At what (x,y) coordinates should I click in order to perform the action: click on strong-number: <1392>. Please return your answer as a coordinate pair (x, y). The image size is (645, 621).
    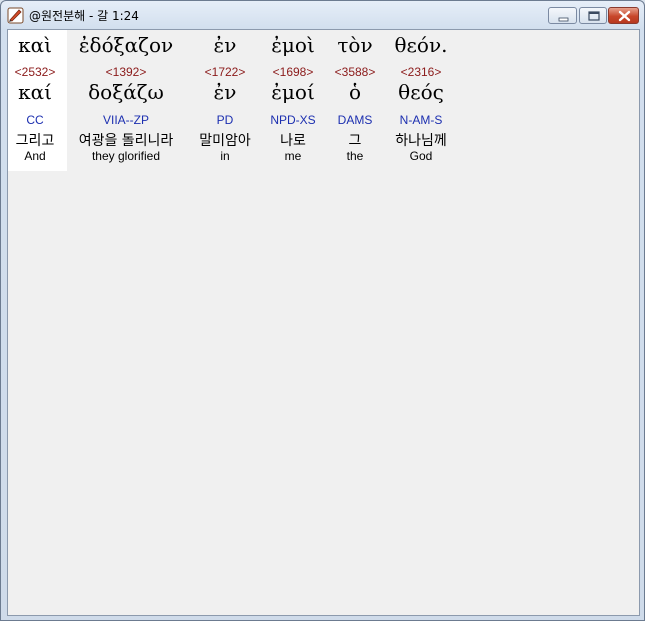
    Looking at the image, I should click on (126, 72).